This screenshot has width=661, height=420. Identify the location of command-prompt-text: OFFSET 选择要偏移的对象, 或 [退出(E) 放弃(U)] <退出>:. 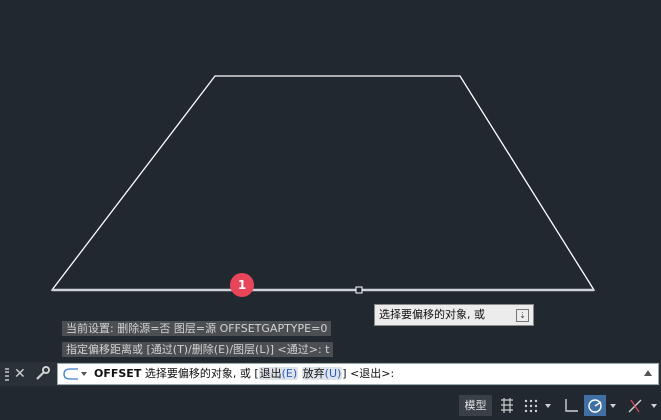
(244, 374).